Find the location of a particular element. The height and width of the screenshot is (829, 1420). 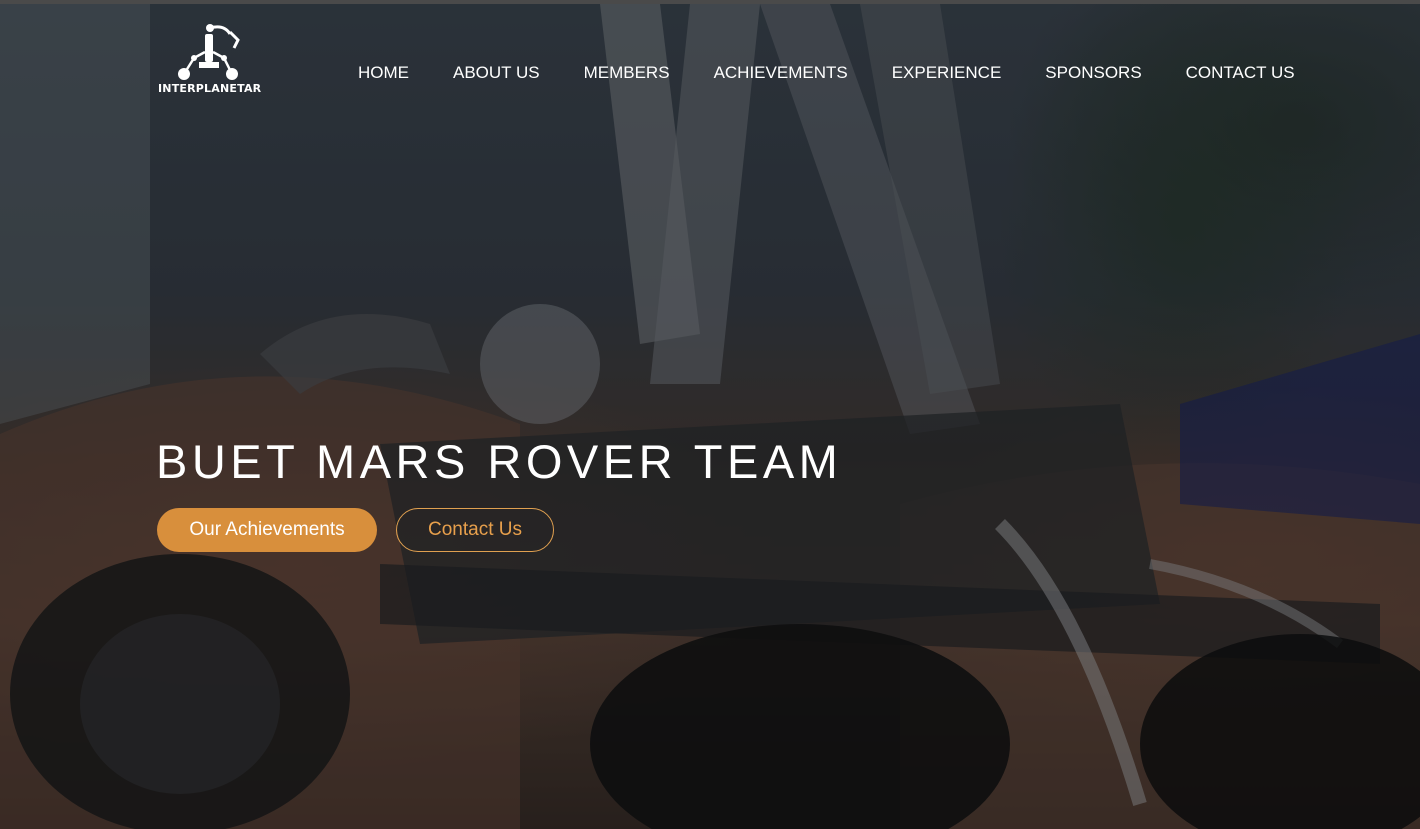

contact-us-button: Contact Us is located at coordinates (475, 530).